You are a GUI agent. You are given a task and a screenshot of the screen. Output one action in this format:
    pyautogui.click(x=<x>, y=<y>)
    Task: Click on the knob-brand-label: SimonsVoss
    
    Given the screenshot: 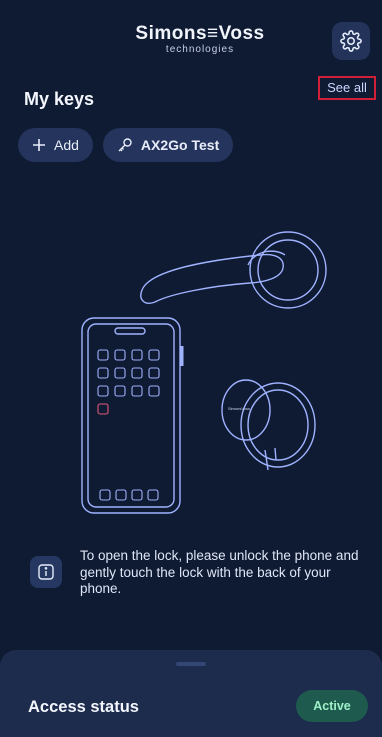 What is the action you would take?
    pyautogui.click(x=239, y=408)
    